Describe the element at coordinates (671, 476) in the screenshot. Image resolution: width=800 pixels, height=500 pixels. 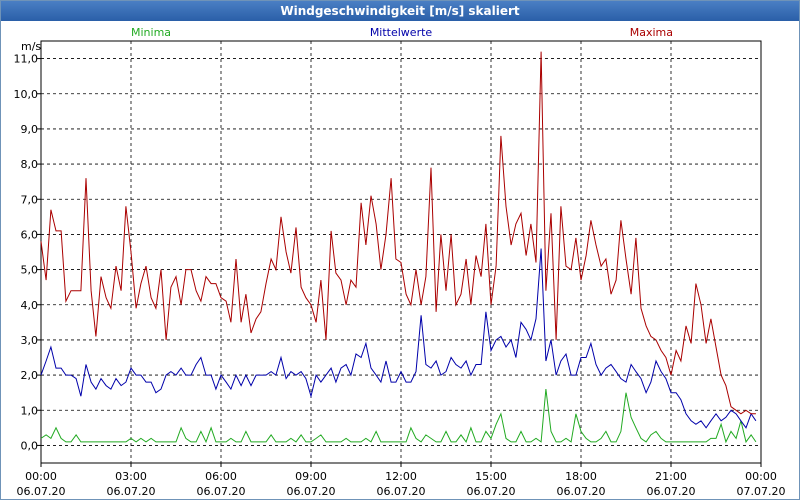
I see `x-tick-label-time: 21:00` at that location.